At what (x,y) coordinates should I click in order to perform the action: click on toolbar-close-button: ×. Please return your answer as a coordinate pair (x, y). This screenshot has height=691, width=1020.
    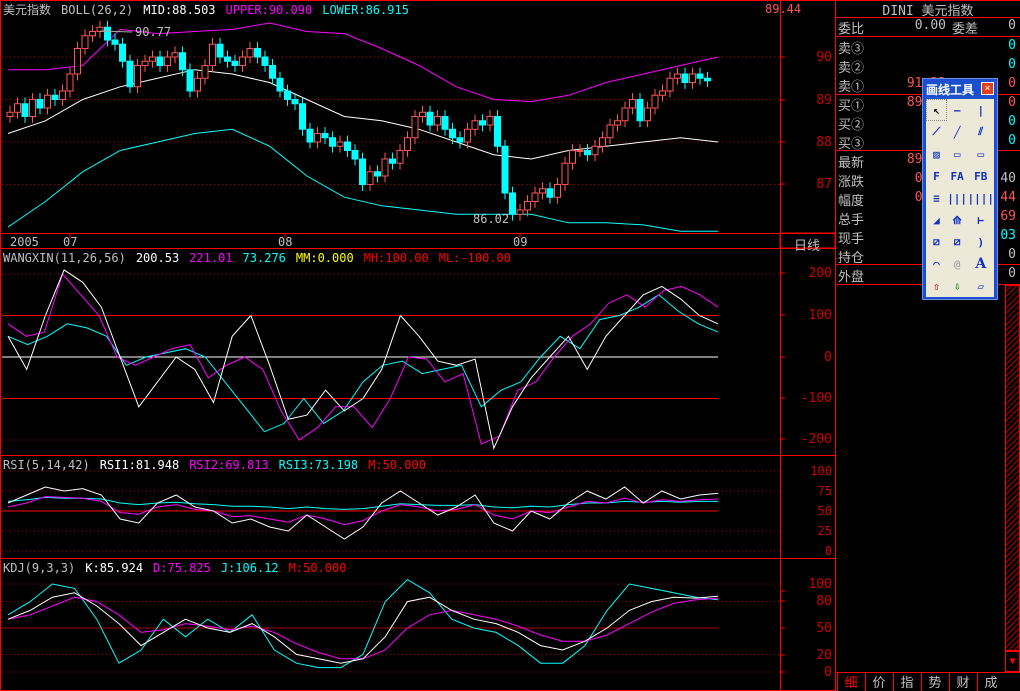
    Looking at the image, I should click on (987, 88).